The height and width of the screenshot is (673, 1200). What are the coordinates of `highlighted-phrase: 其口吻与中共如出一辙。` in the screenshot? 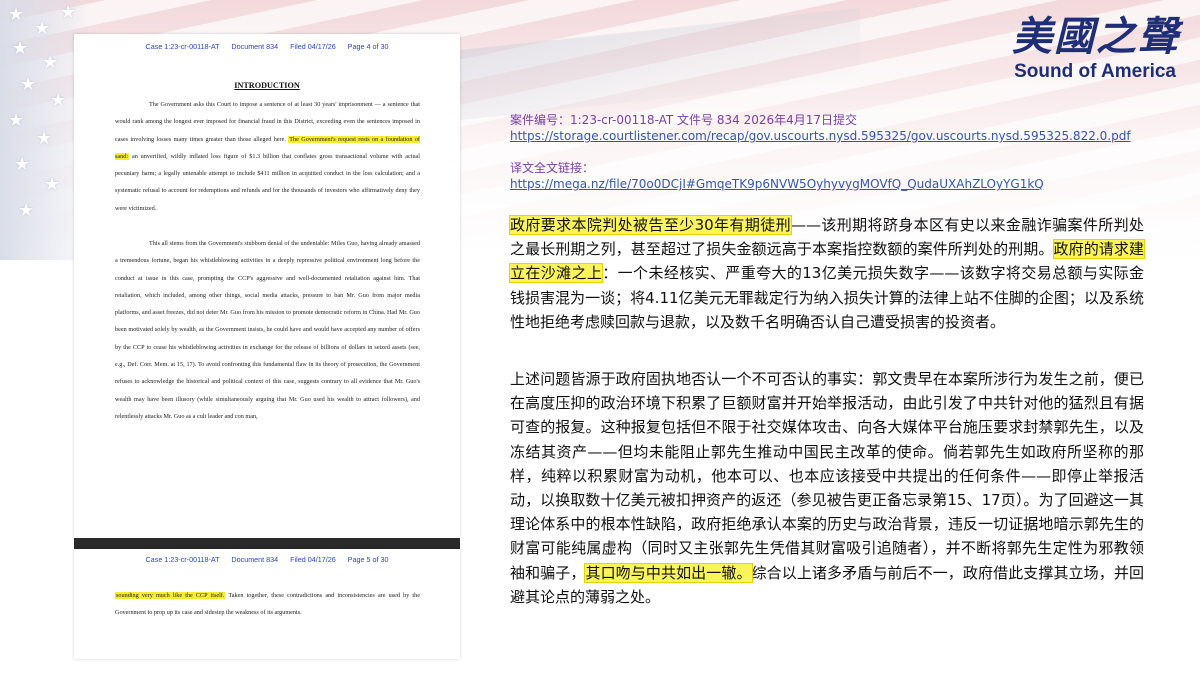 It's located at (668, 572).